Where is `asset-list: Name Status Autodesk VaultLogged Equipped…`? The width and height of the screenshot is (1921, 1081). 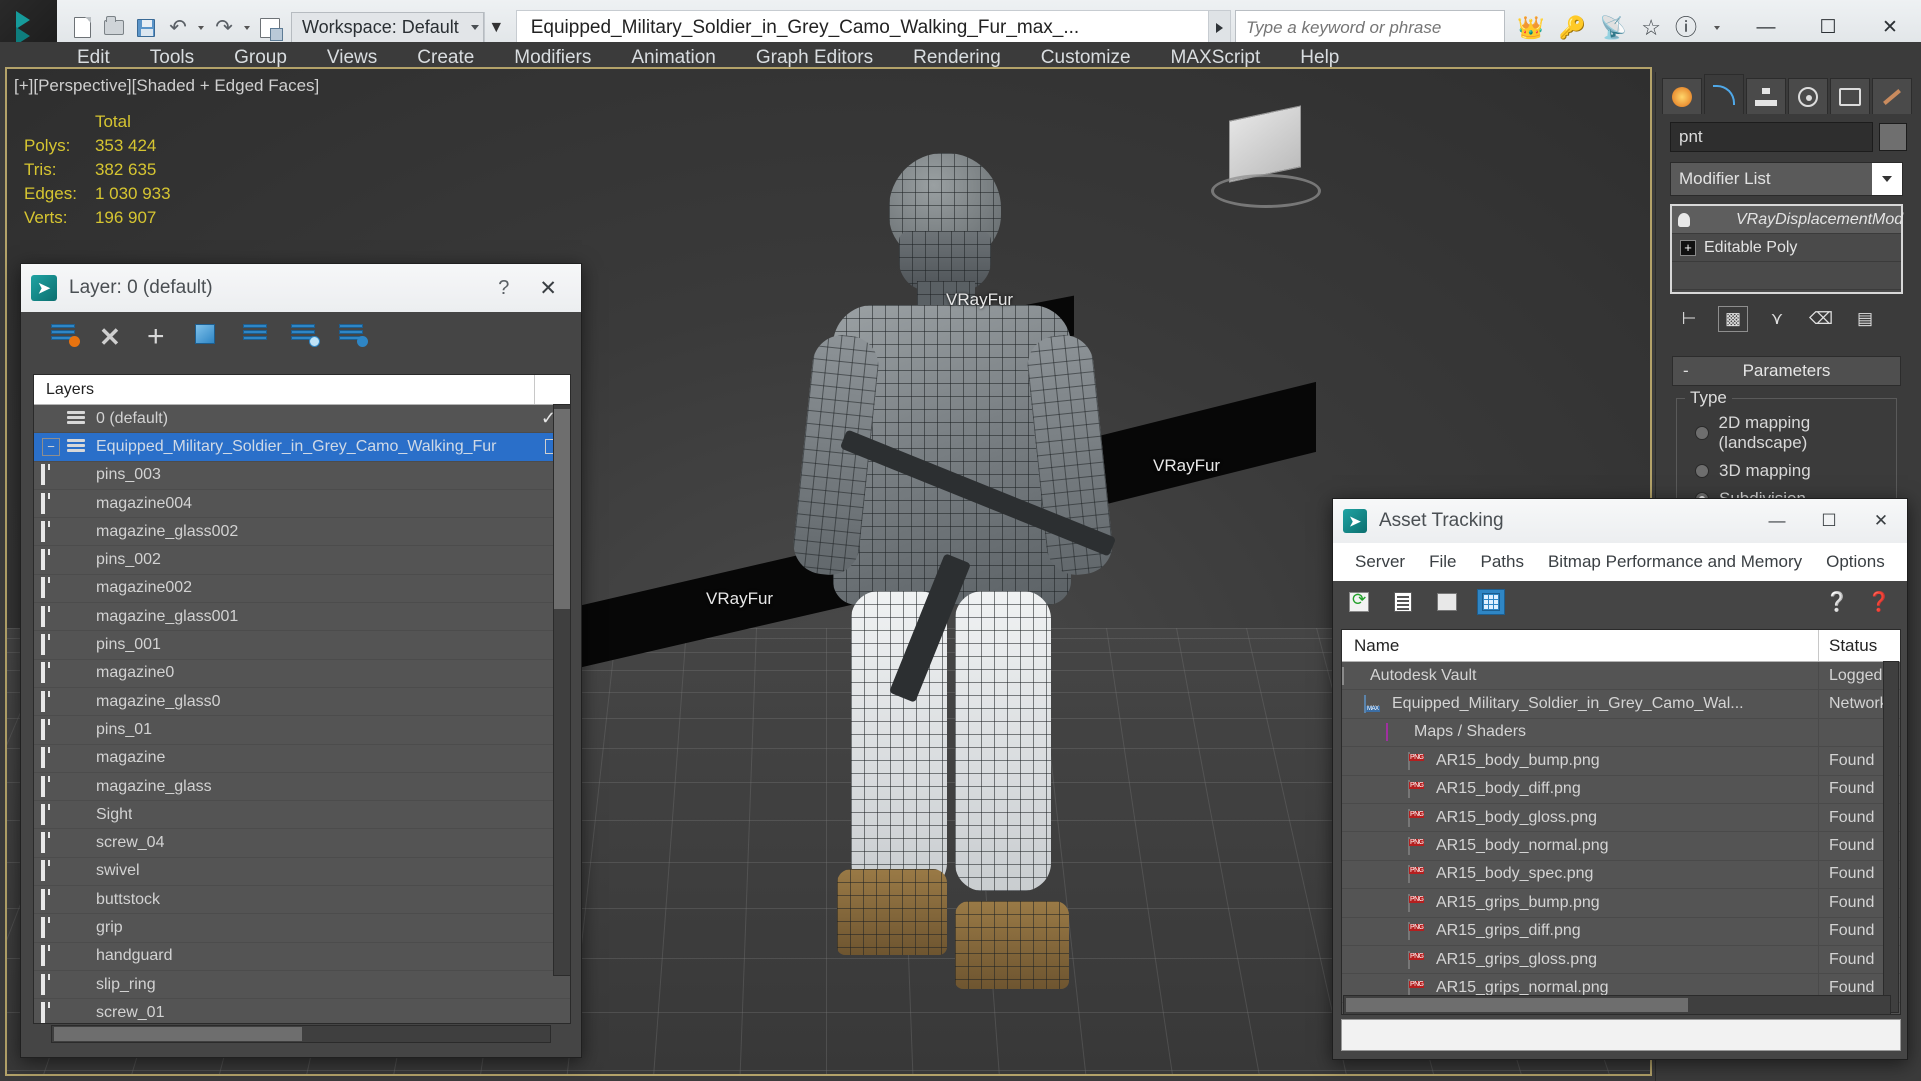
asset-list: Name Status Autodesk VaultLogged Equipped… is located at coordinates (1621, 822).